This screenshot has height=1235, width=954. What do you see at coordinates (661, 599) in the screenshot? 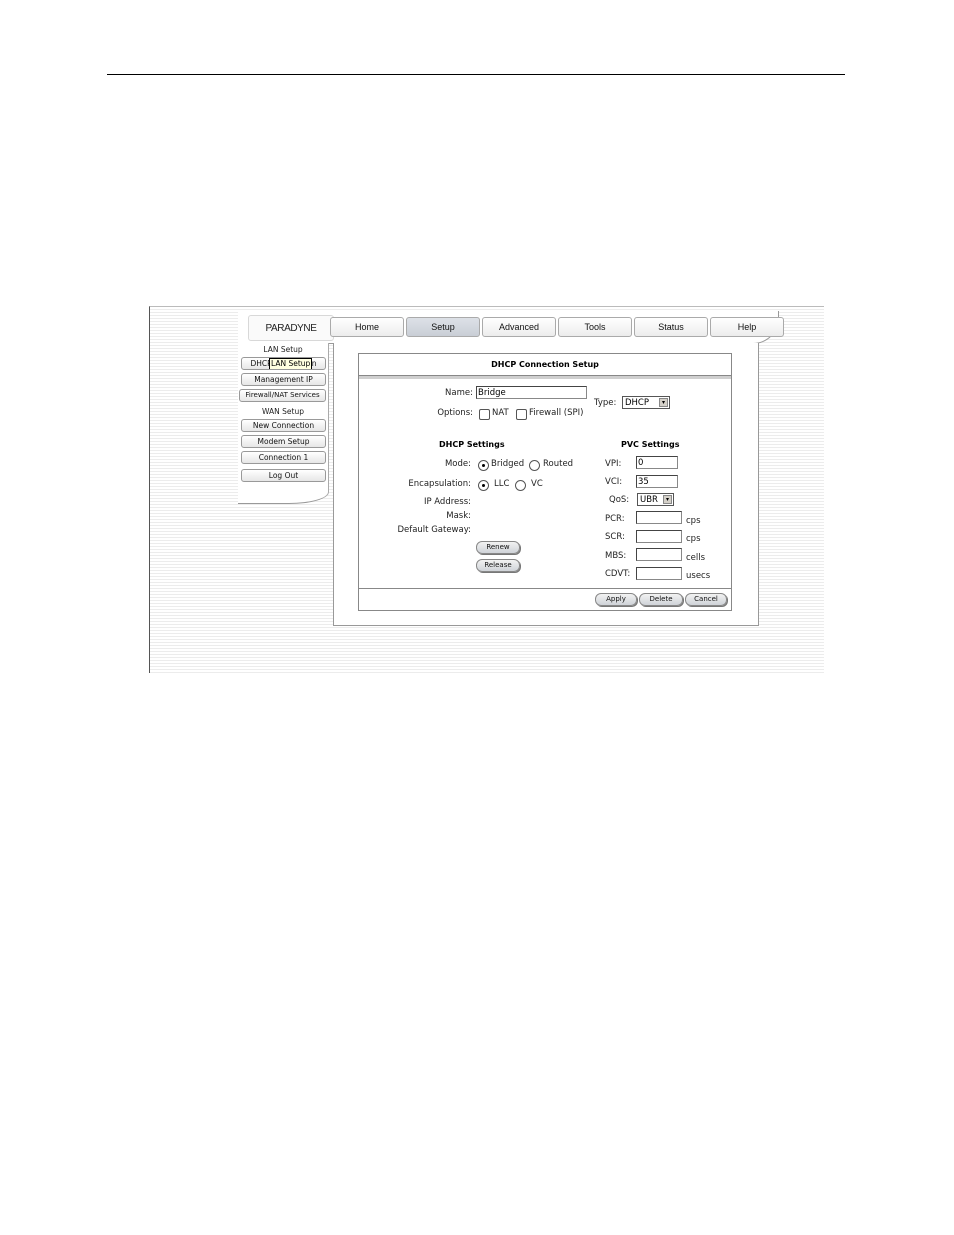
I see `delete-button: Delete` at bounding box center [661, 599].